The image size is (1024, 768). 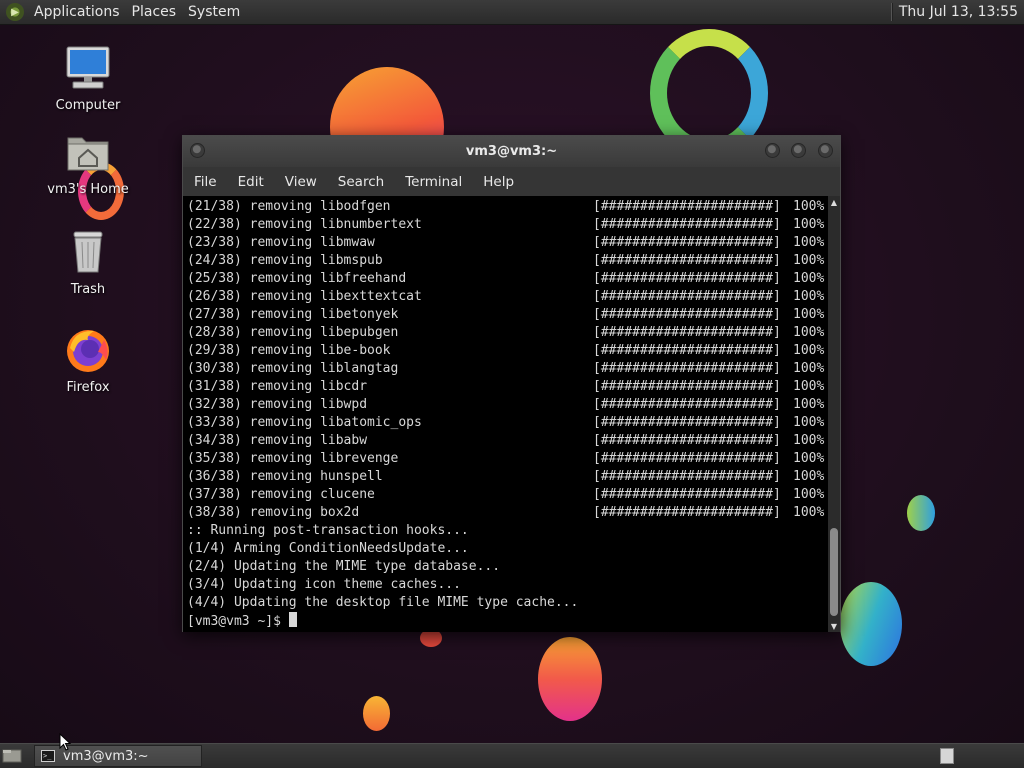 I want to click on menu-terminal: Terminal, so click(x=433, y=182).